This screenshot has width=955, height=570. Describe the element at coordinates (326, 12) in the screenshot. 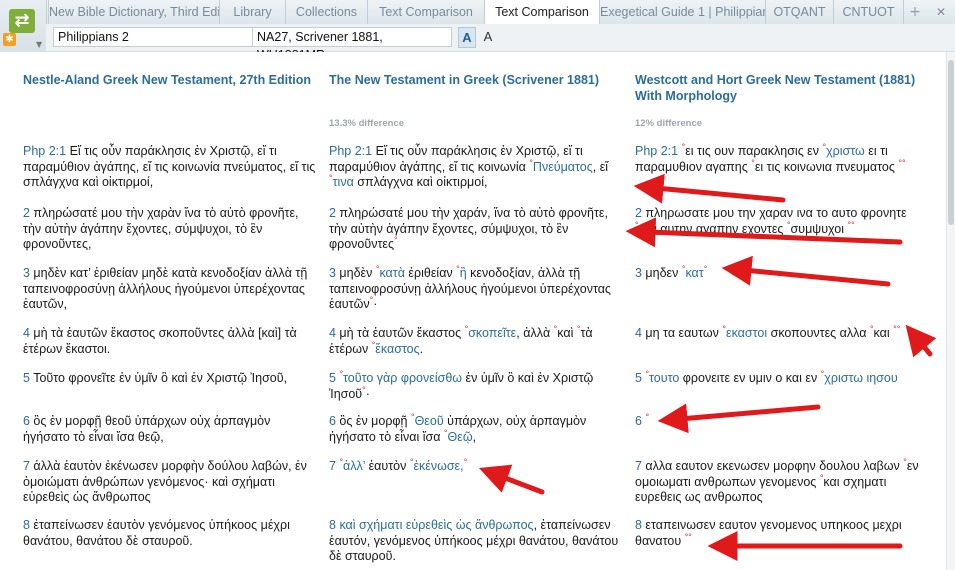

I see `tab-collections: Collections` at that location.